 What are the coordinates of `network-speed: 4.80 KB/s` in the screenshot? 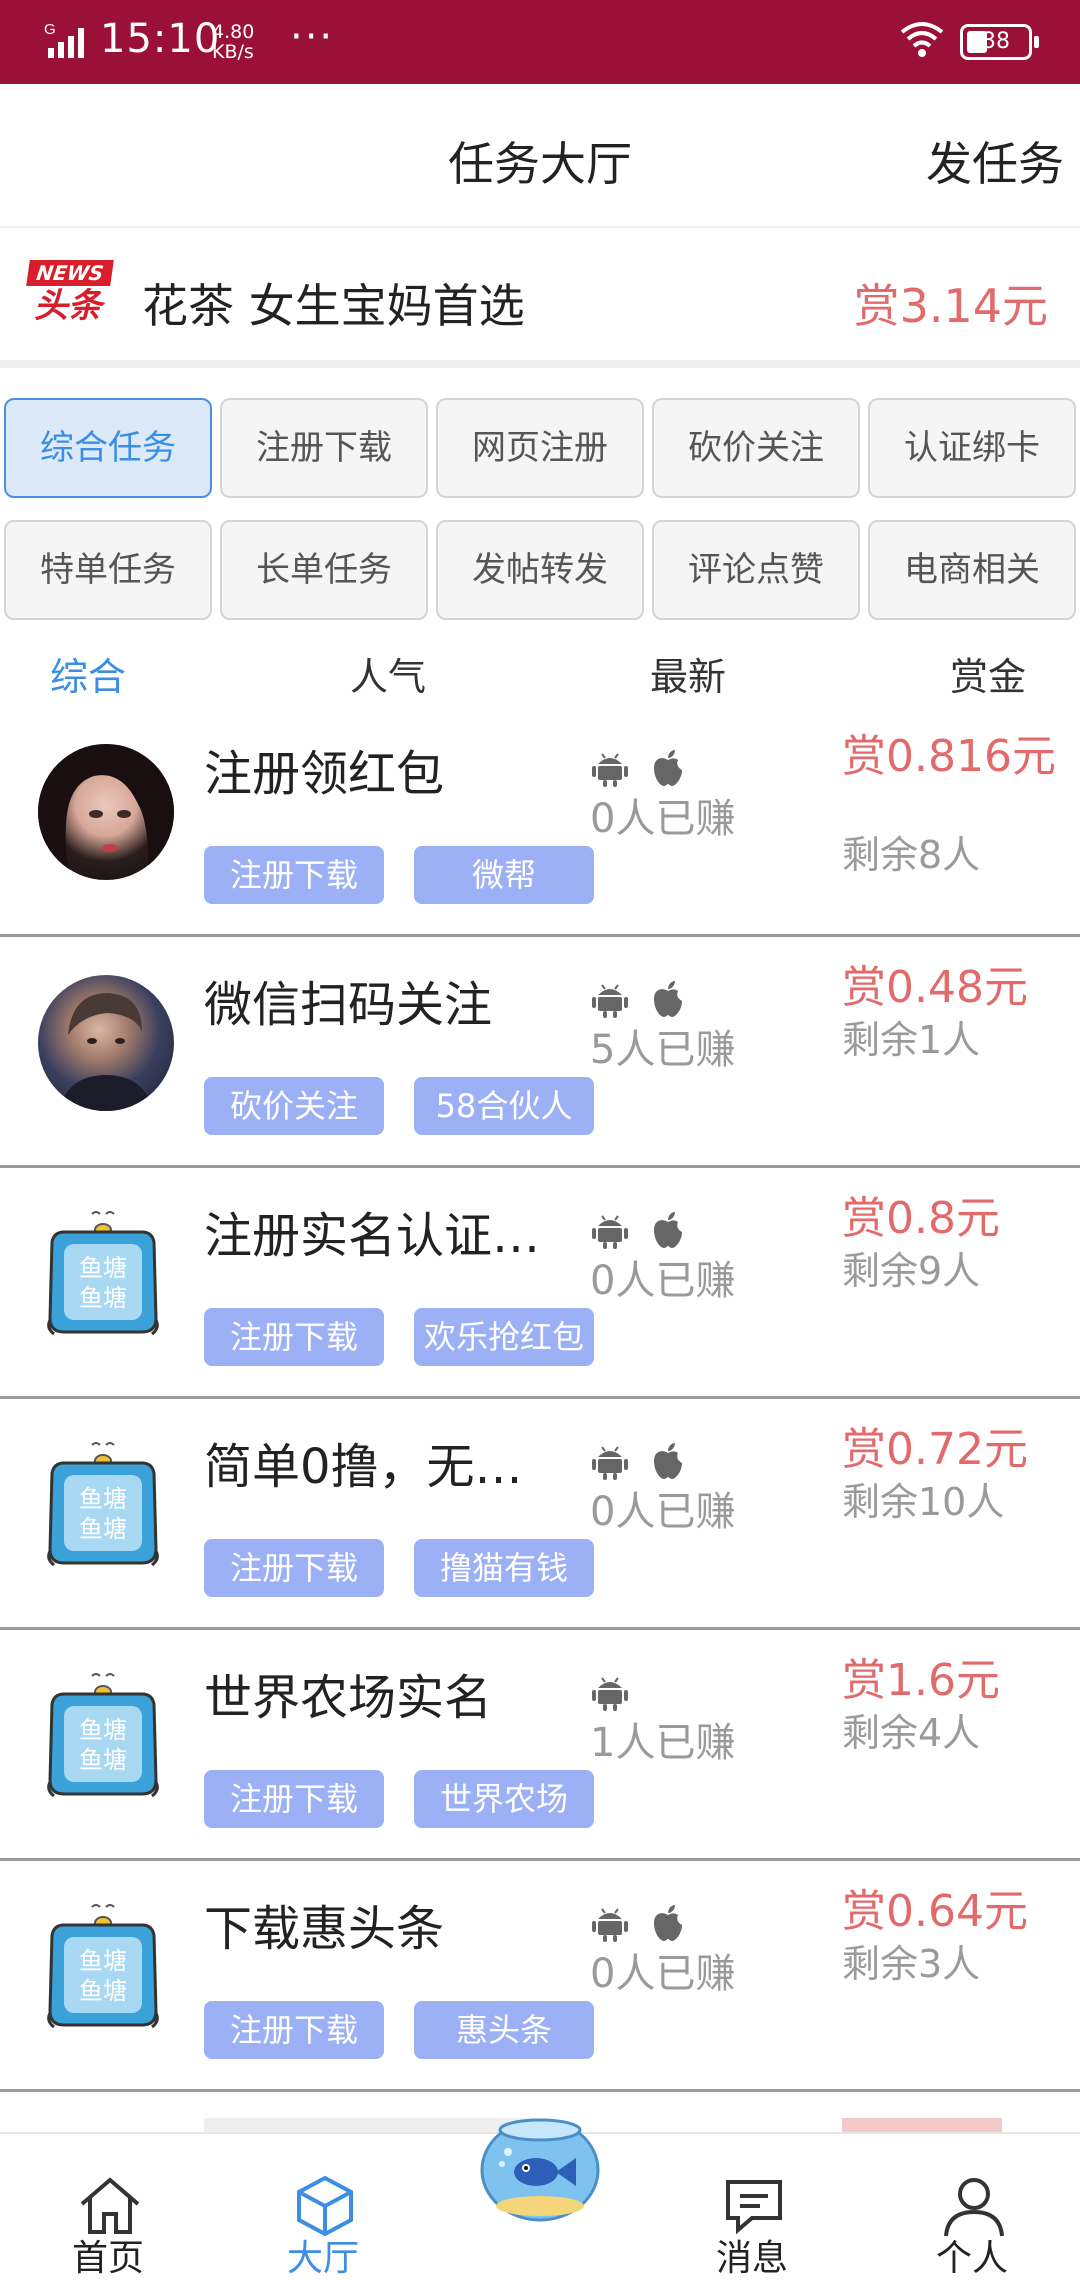 It's located at (233, 42).